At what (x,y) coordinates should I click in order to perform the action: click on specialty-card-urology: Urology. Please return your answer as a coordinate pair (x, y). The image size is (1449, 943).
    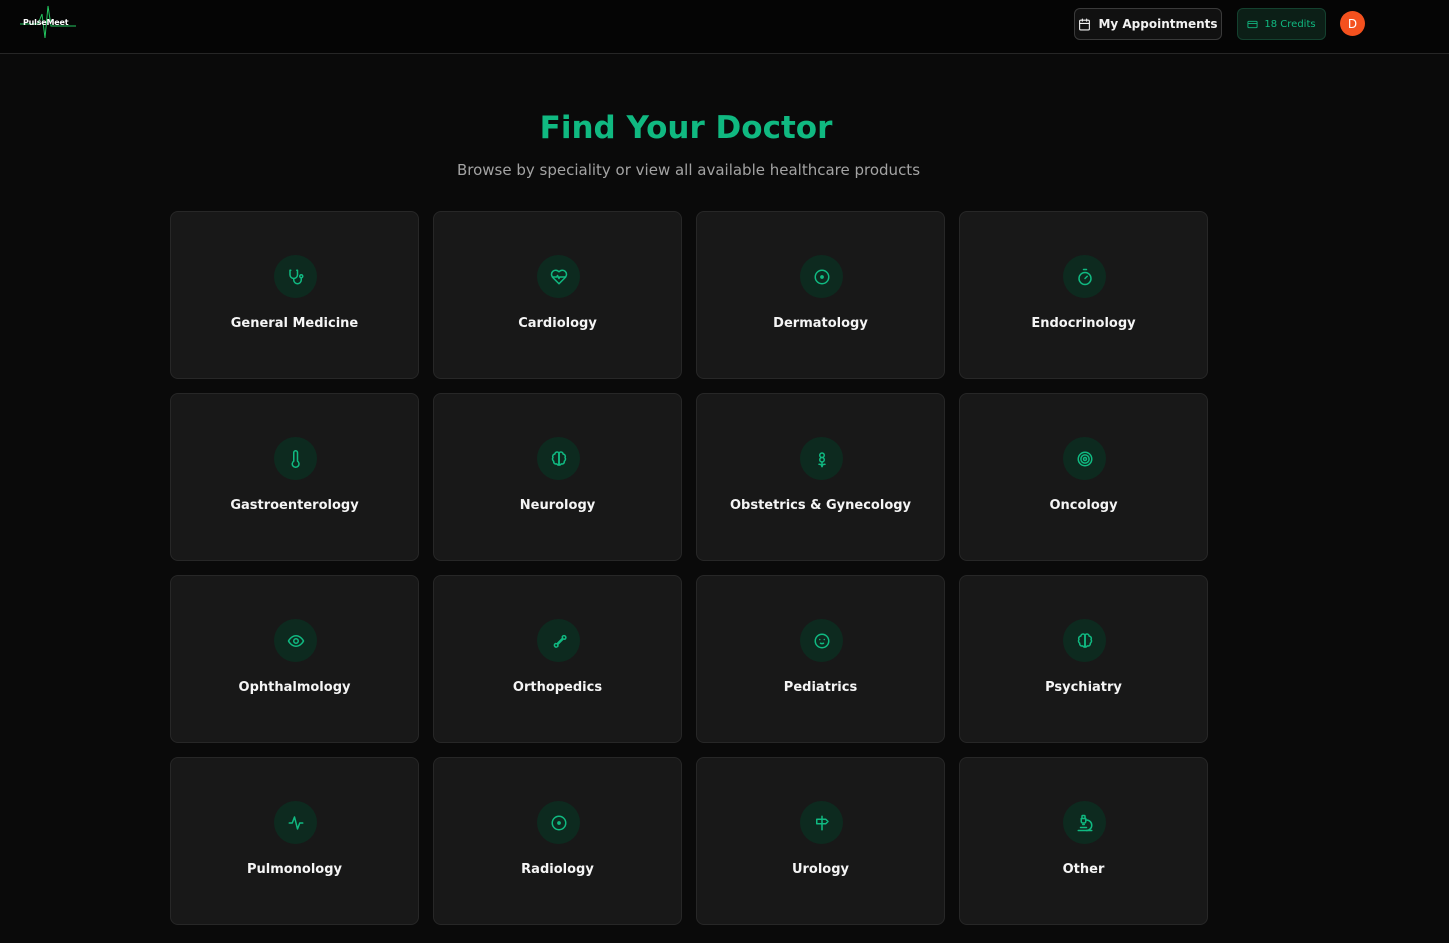
    Looking at the image, I should click on (820, 841).